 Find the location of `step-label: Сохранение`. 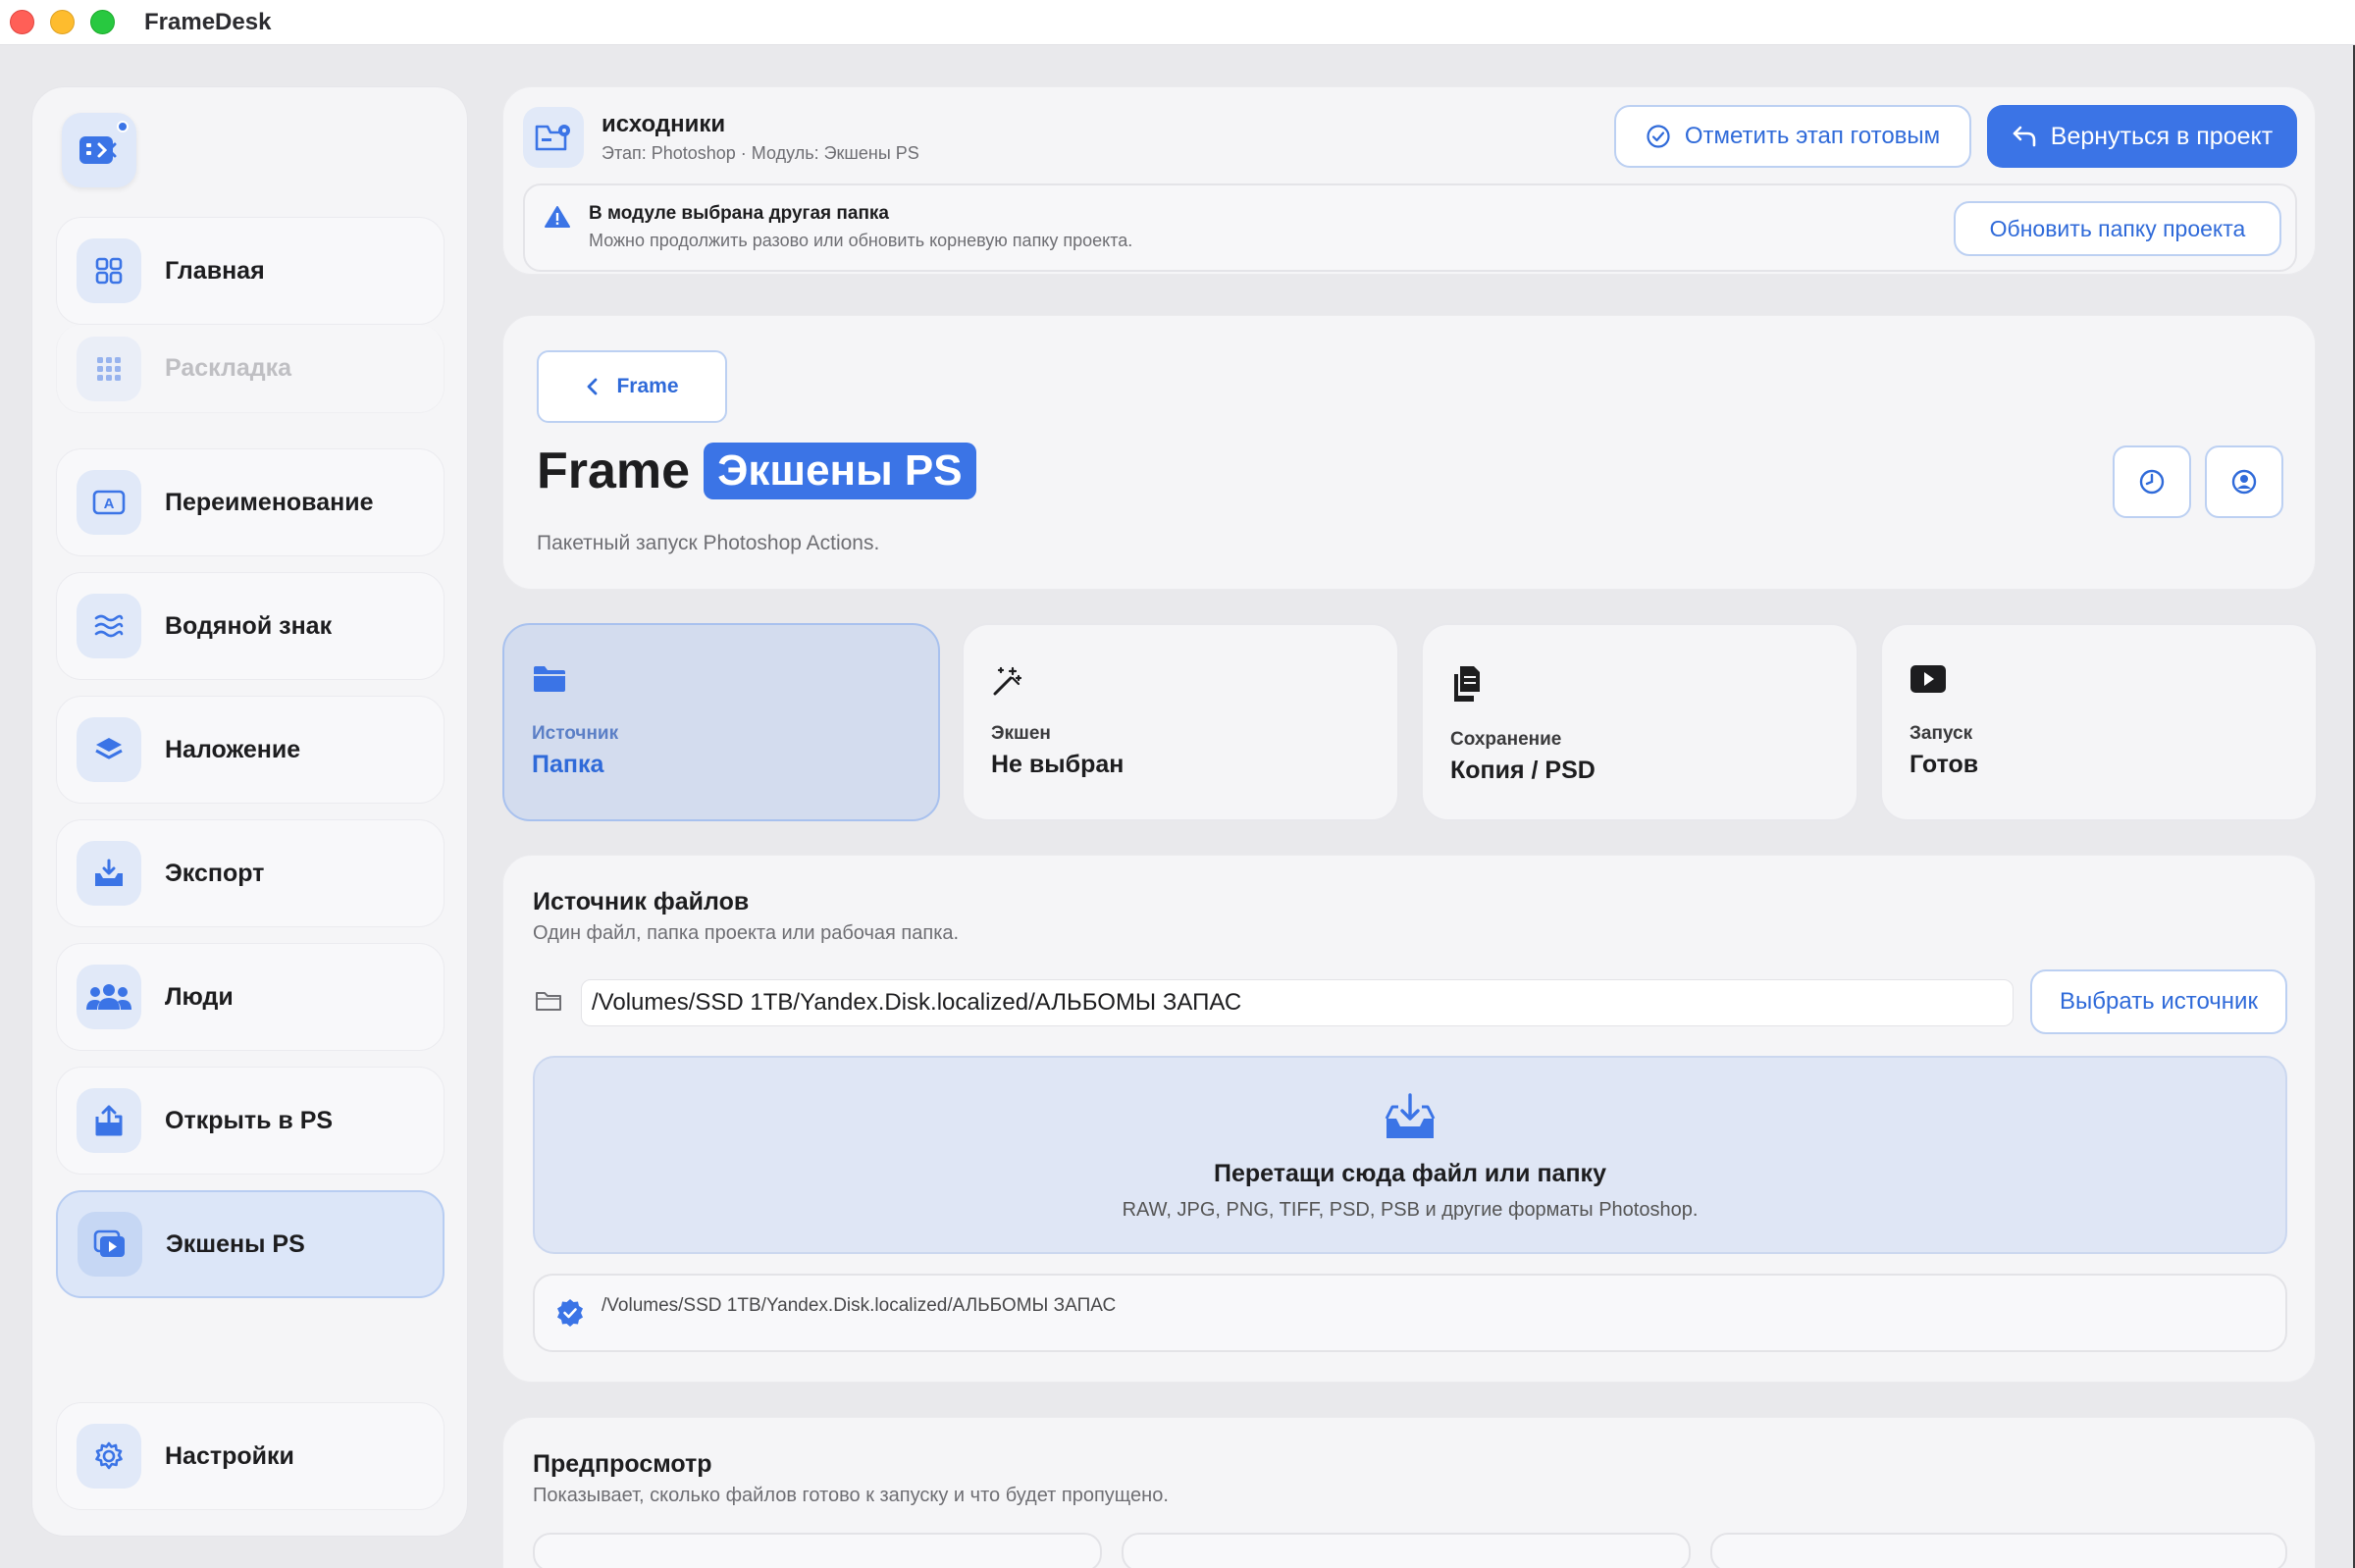

step-label: Сохранение is located at coordinates (1506, 739).